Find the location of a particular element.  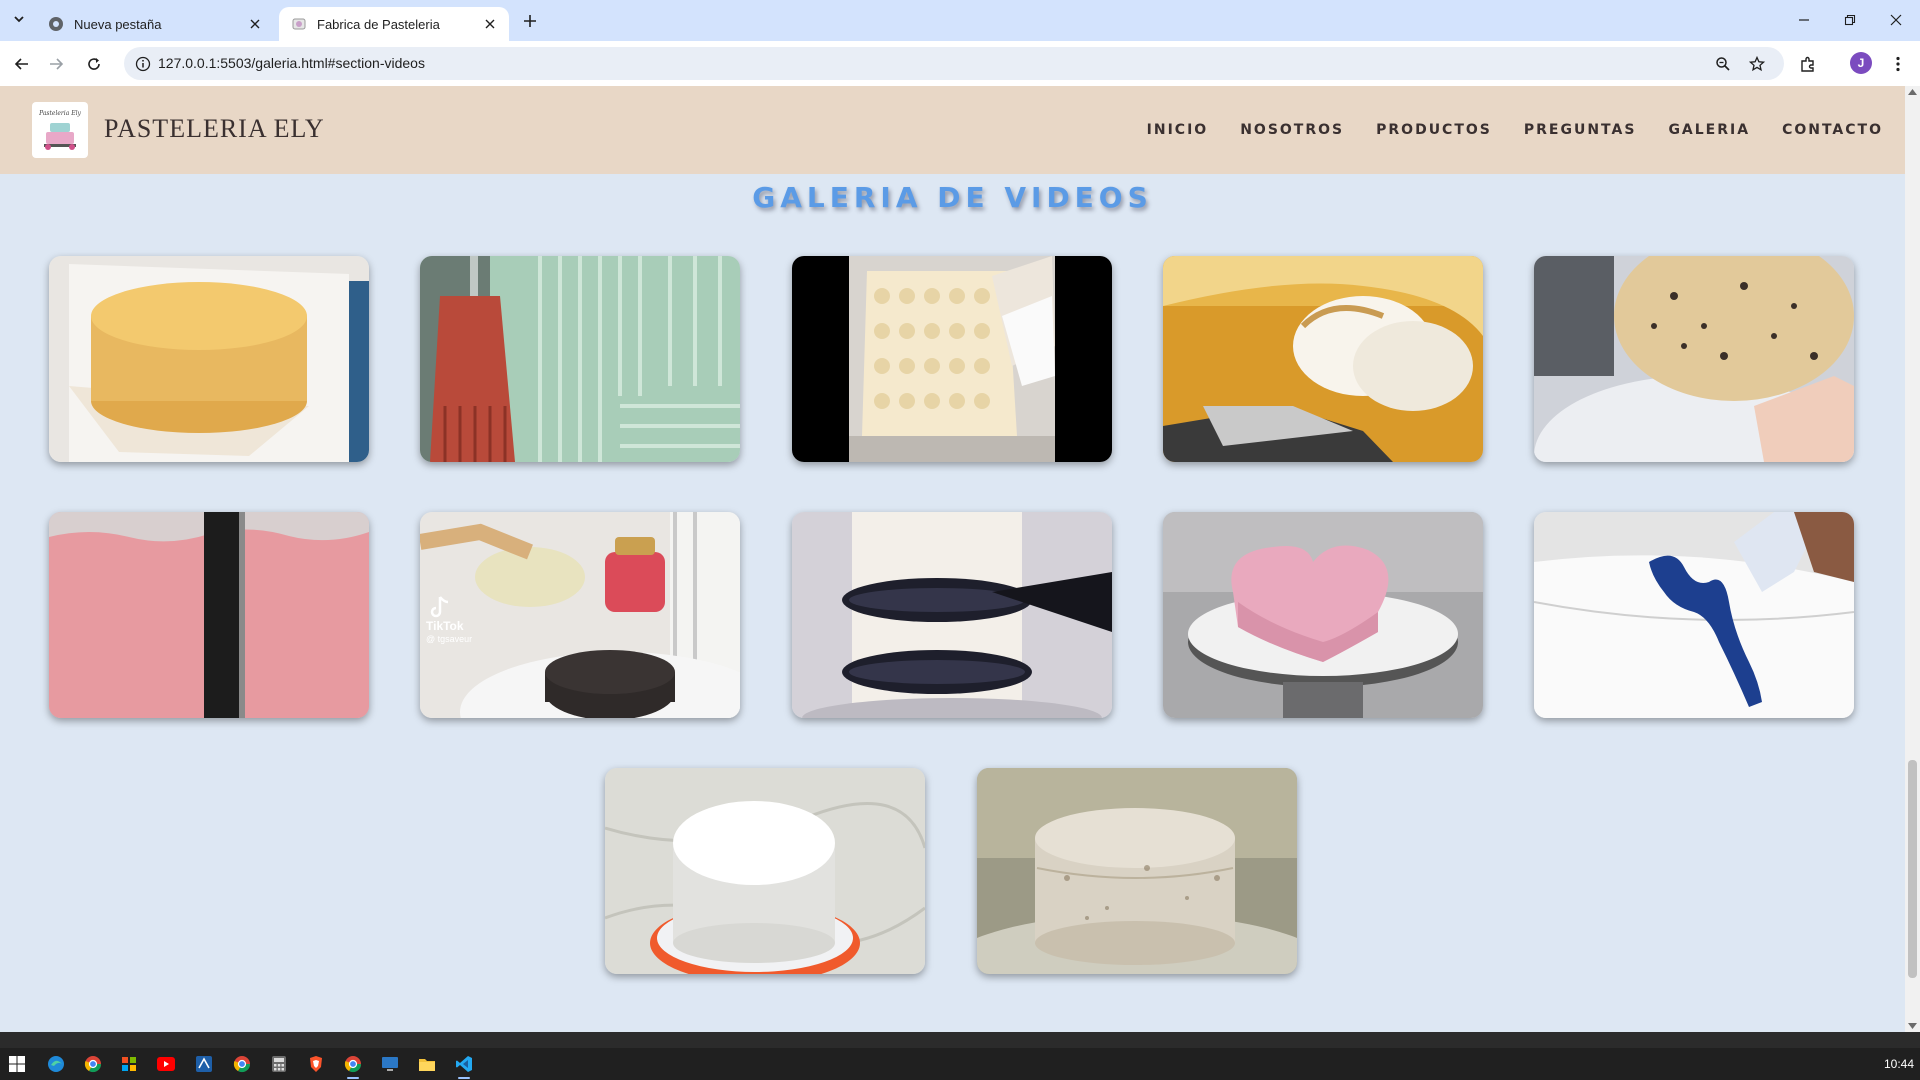

tab-strip: Nueva pestaña Fabrica de Pasteleria is located at coordinates (960, 20).